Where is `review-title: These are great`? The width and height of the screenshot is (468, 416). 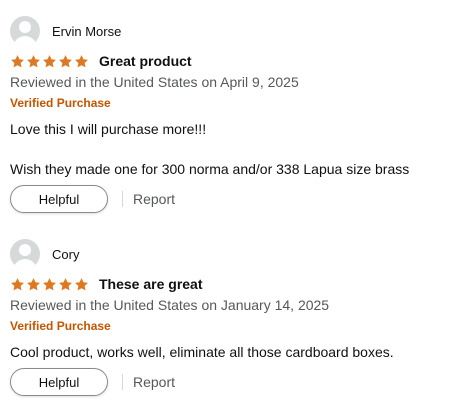 review-title: These are great is located at coordinates (151, 284).